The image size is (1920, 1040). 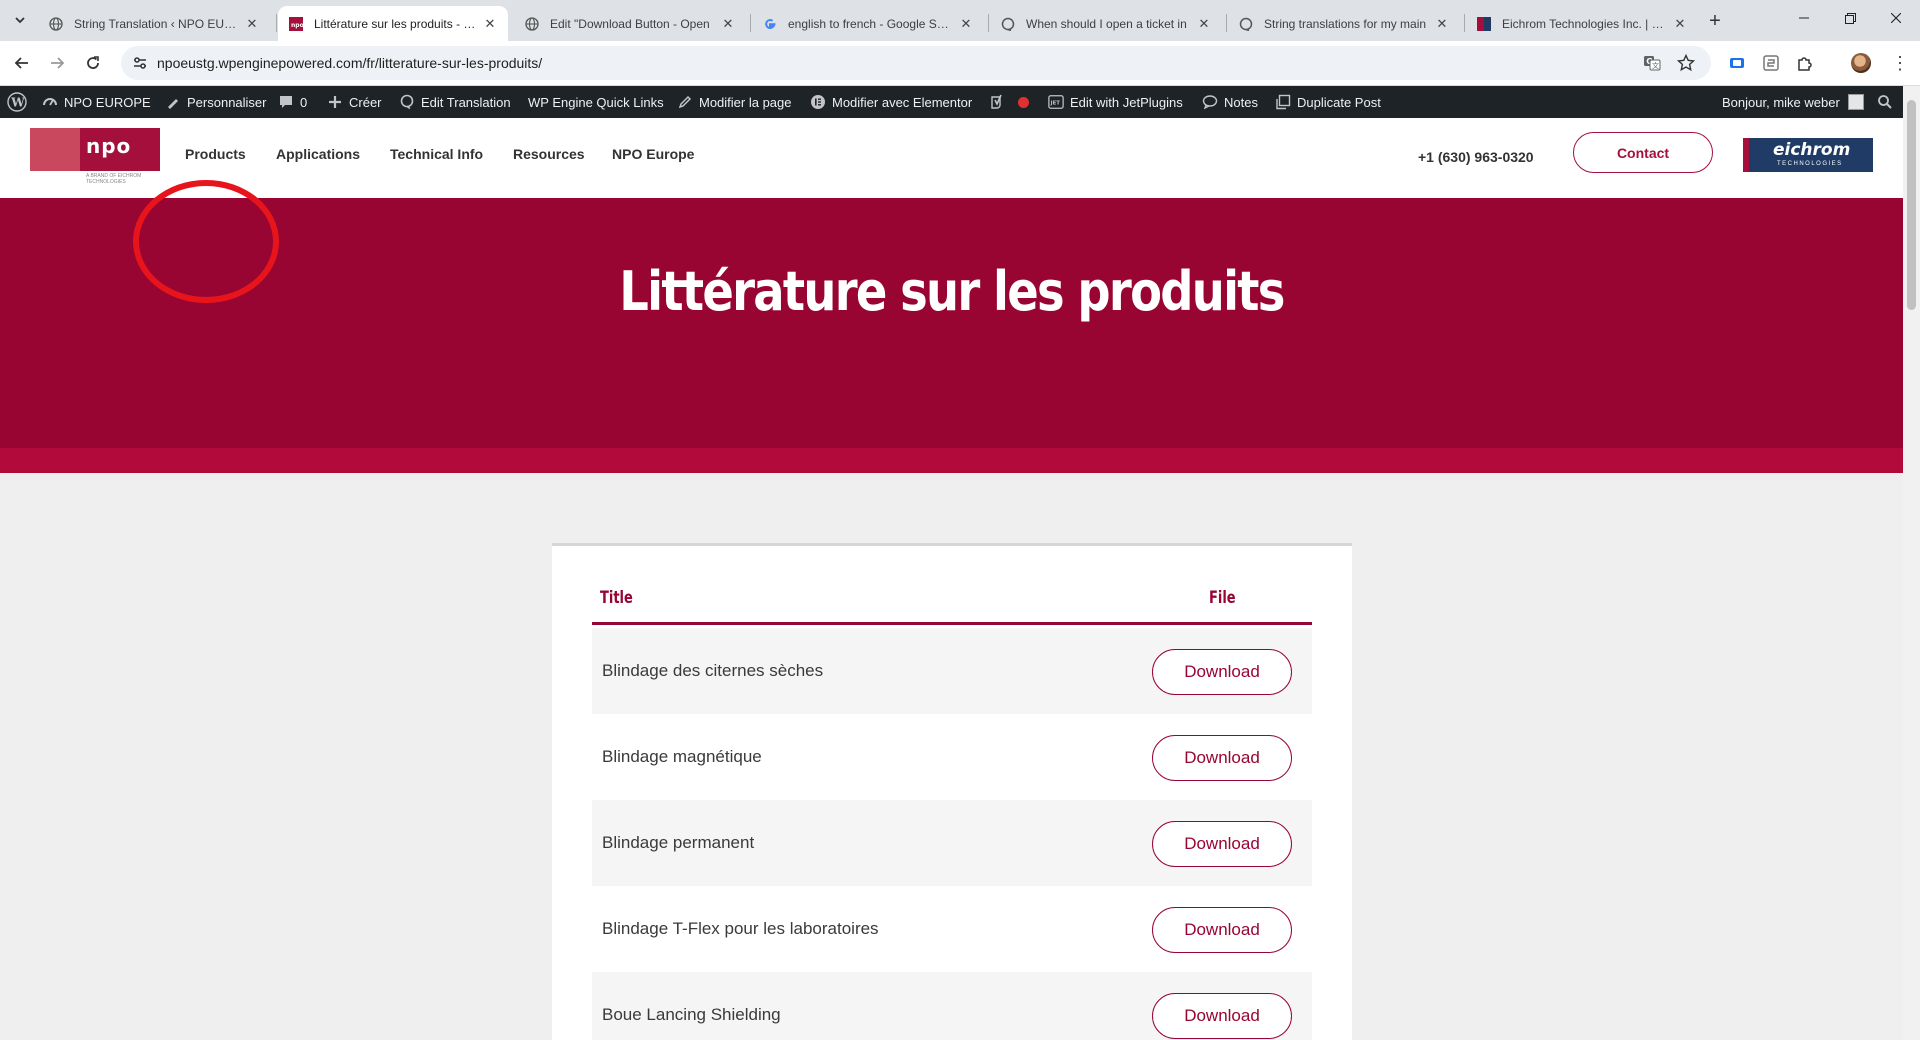 I want to click on tab-title: String Translation ‹ NPO EUROPE, so click(x=156, y=23).